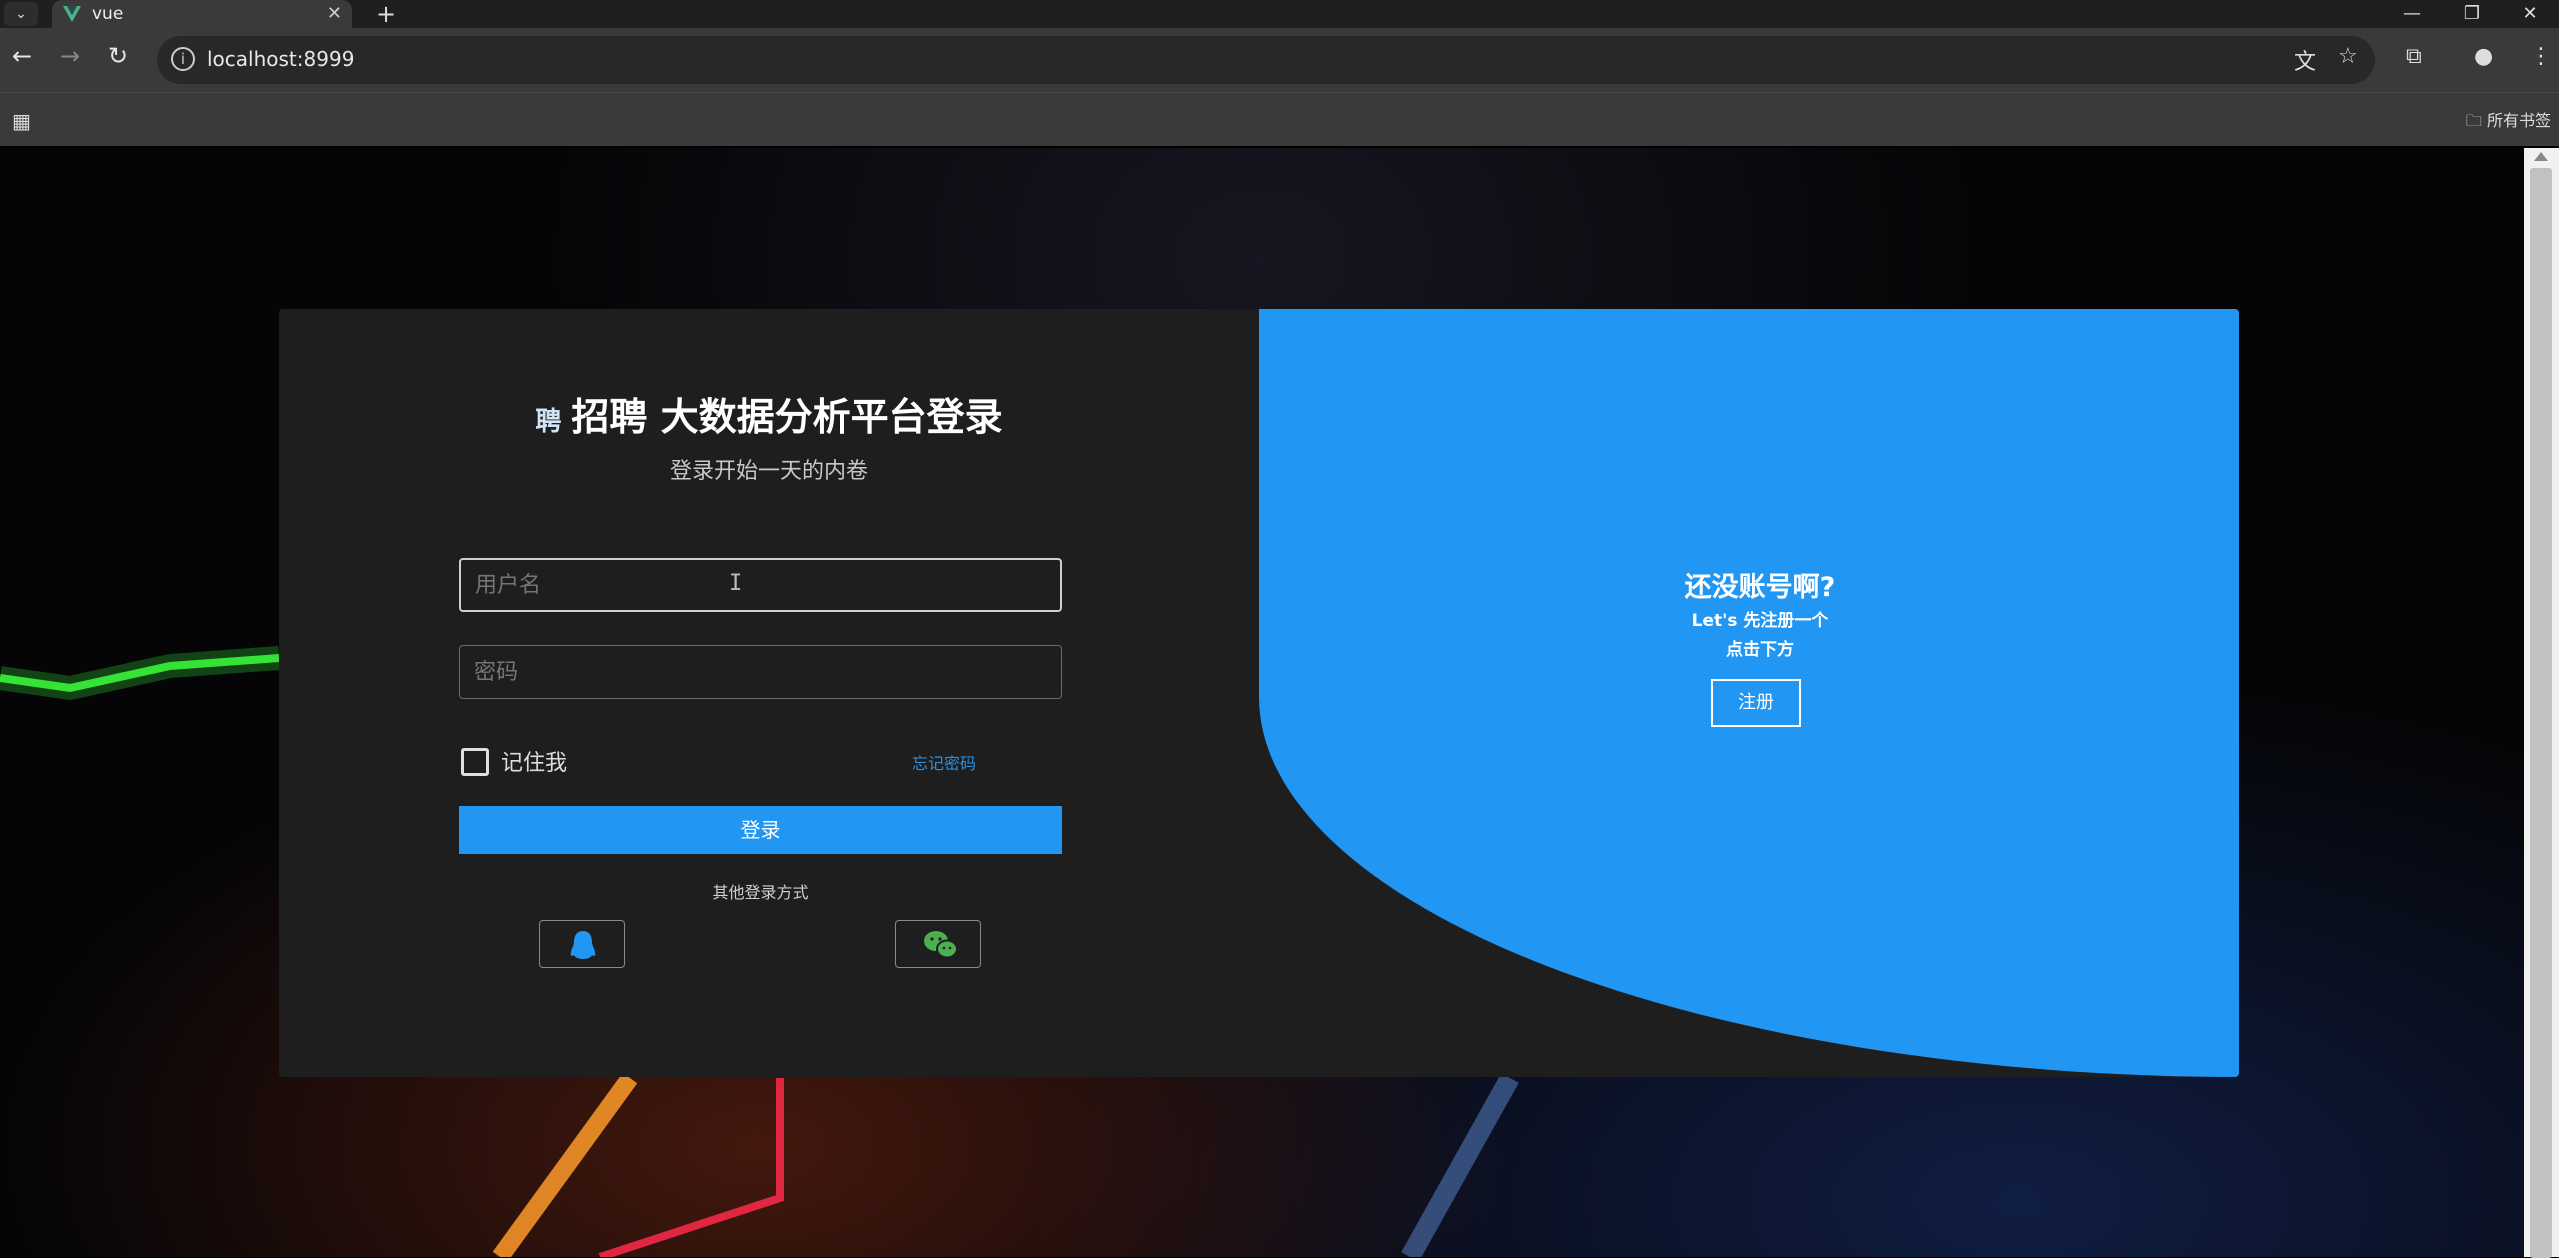 This screenshot has height=1258, width=2559. What do you see at coordinates (534, 761) in the screenshot?
I see `remember-label: 记住我` at bounding box center [534, 761].